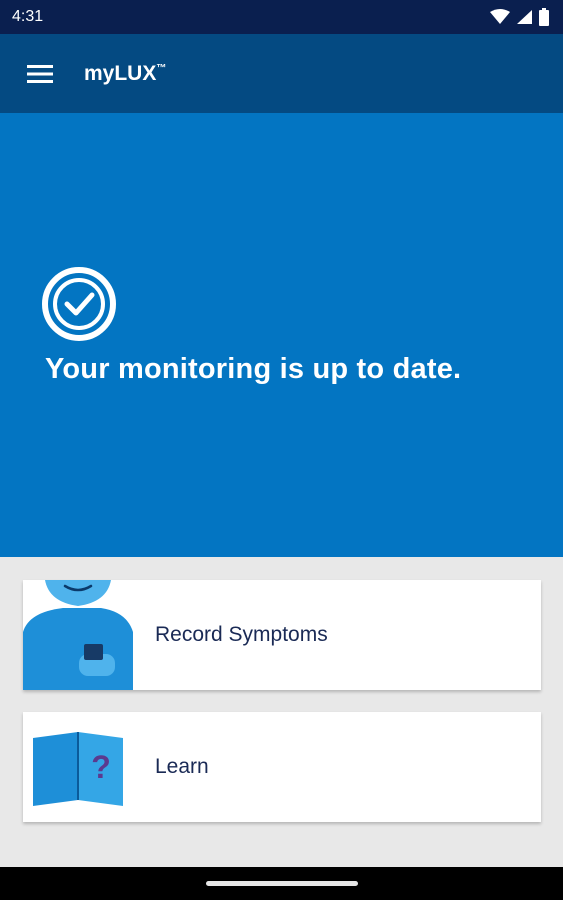 The height and width of the screenshot is (900, 563). Describe the element at coordinates (28, 16) in the screenshot. I see `status-time: 4:31` at that location.